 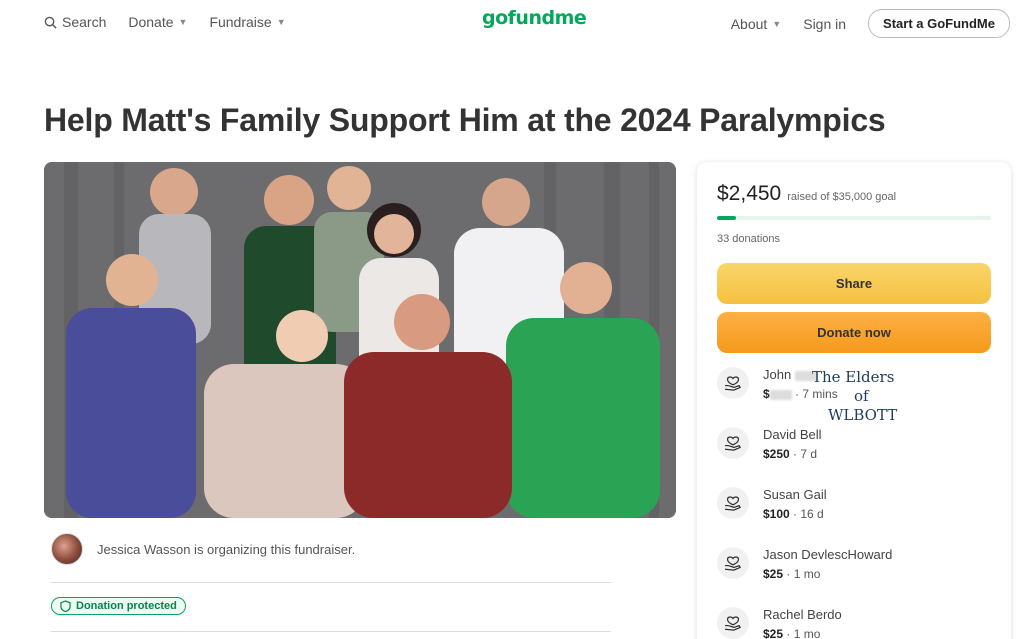 What do you see at coordinates (50, 22) in the screenshot?
I see `search-icon` at bounding box center [50, 22].